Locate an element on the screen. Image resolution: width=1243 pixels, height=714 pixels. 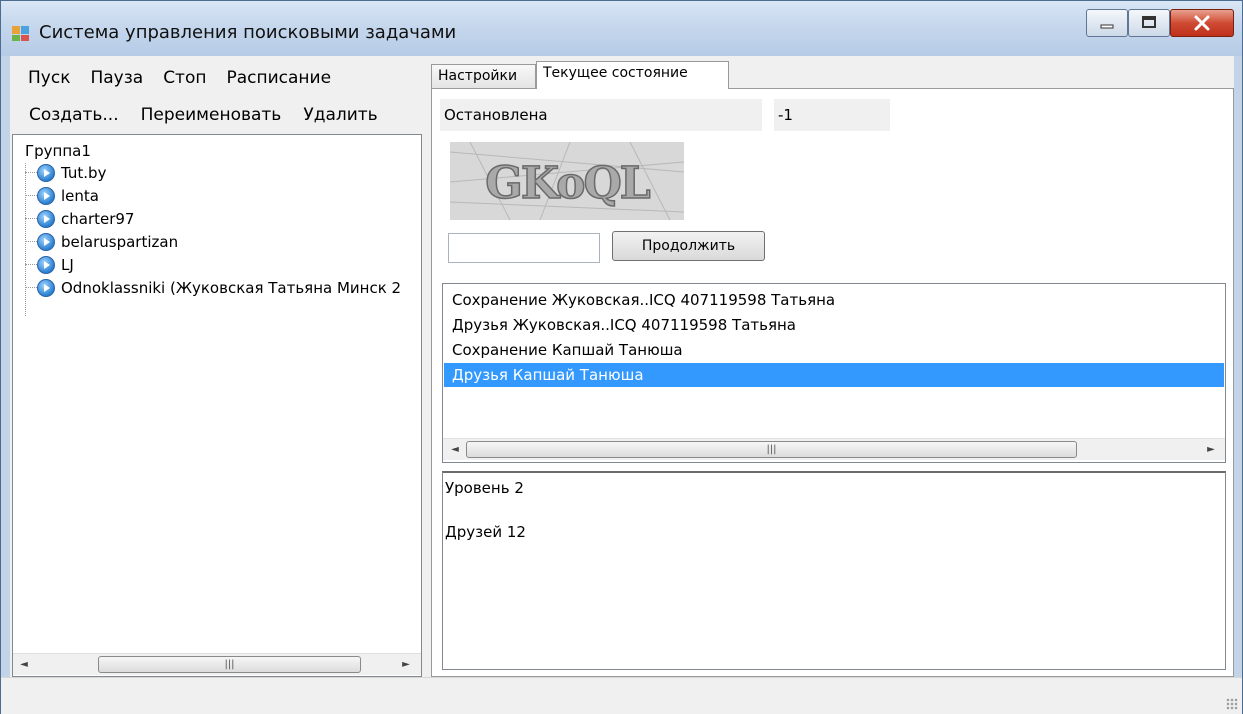
stop-menu-item: Стоп is located at coordinates (184, 78).